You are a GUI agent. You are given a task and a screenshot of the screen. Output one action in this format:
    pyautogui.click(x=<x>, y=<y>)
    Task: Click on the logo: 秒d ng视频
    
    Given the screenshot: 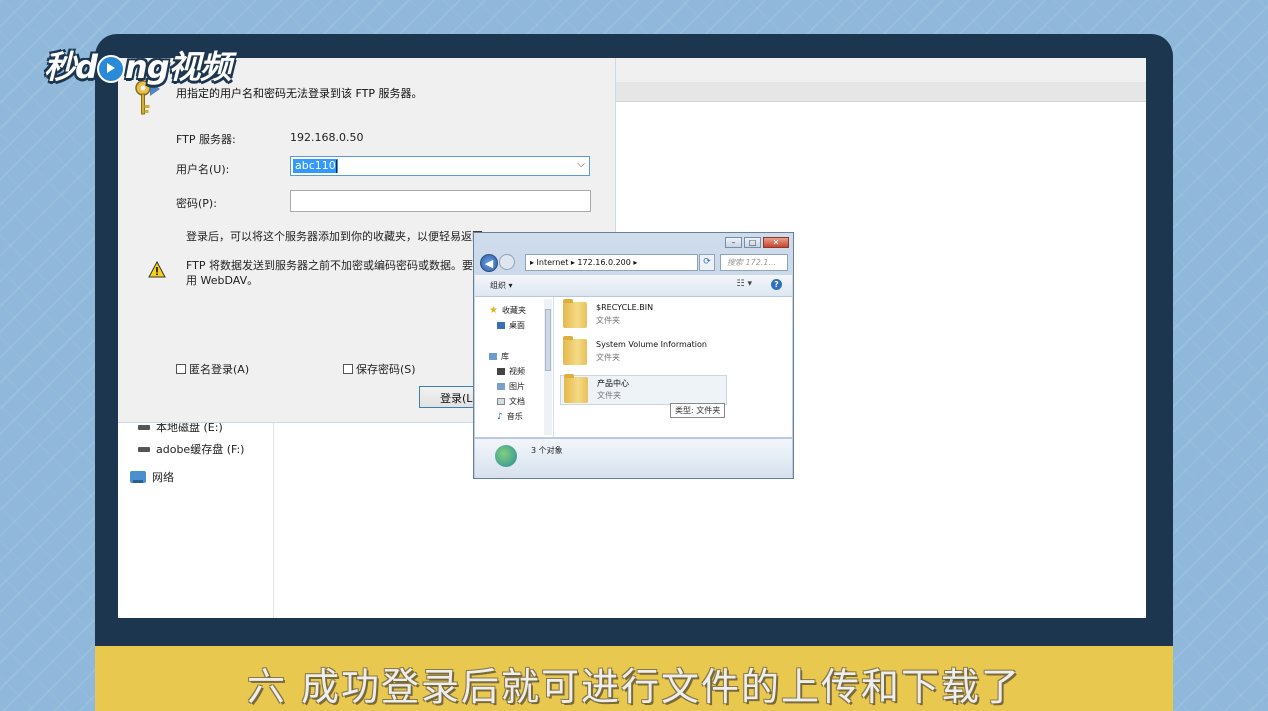 What is the action you would take?
    pyautogui.click(x=138, y=65)
    